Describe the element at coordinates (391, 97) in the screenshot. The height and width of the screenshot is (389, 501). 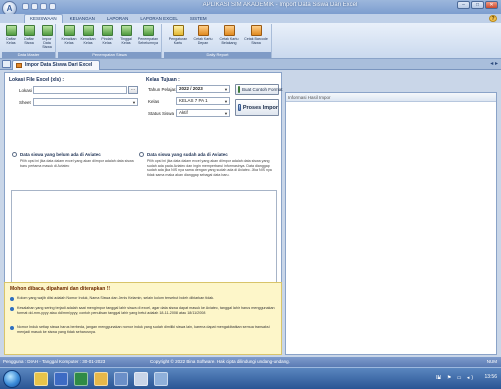
I see `import-result-header: Informasi Hasil Impor` at that location.